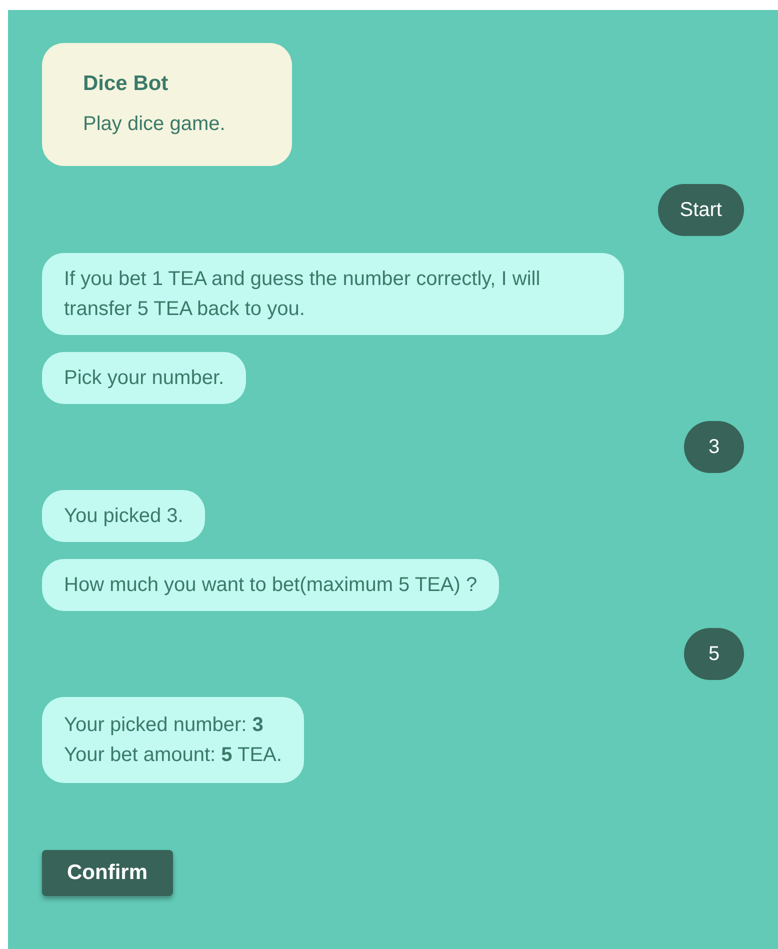  Describe the element at coordinates (144, 378) in the screenshot. I see `bot-message: Pick your number.` at that location.